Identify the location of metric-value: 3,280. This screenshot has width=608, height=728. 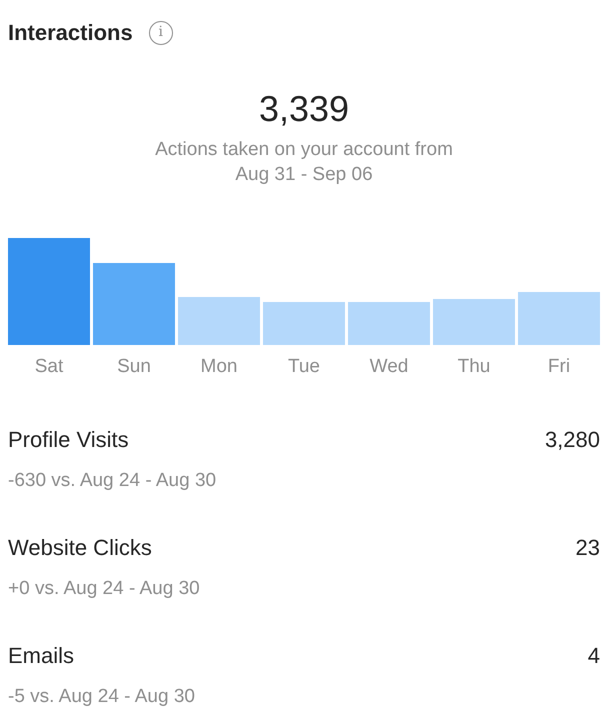
(572, 440).